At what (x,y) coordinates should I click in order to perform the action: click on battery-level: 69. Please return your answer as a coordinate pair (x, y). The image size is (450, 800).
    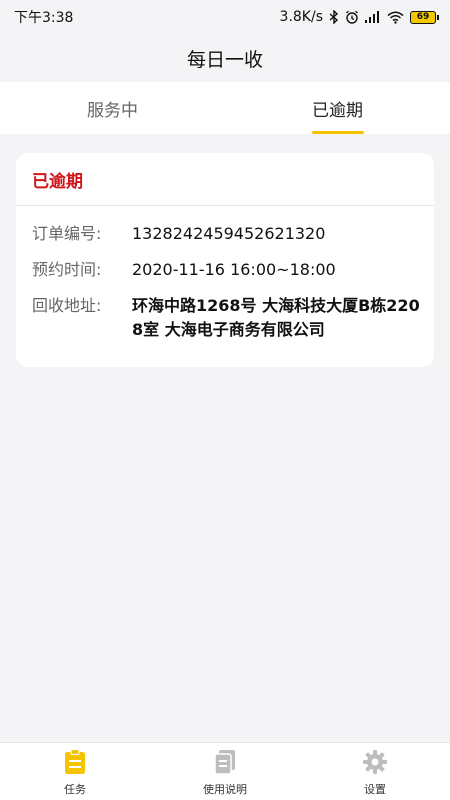
    Looking at the image, I should click on (423, 17).